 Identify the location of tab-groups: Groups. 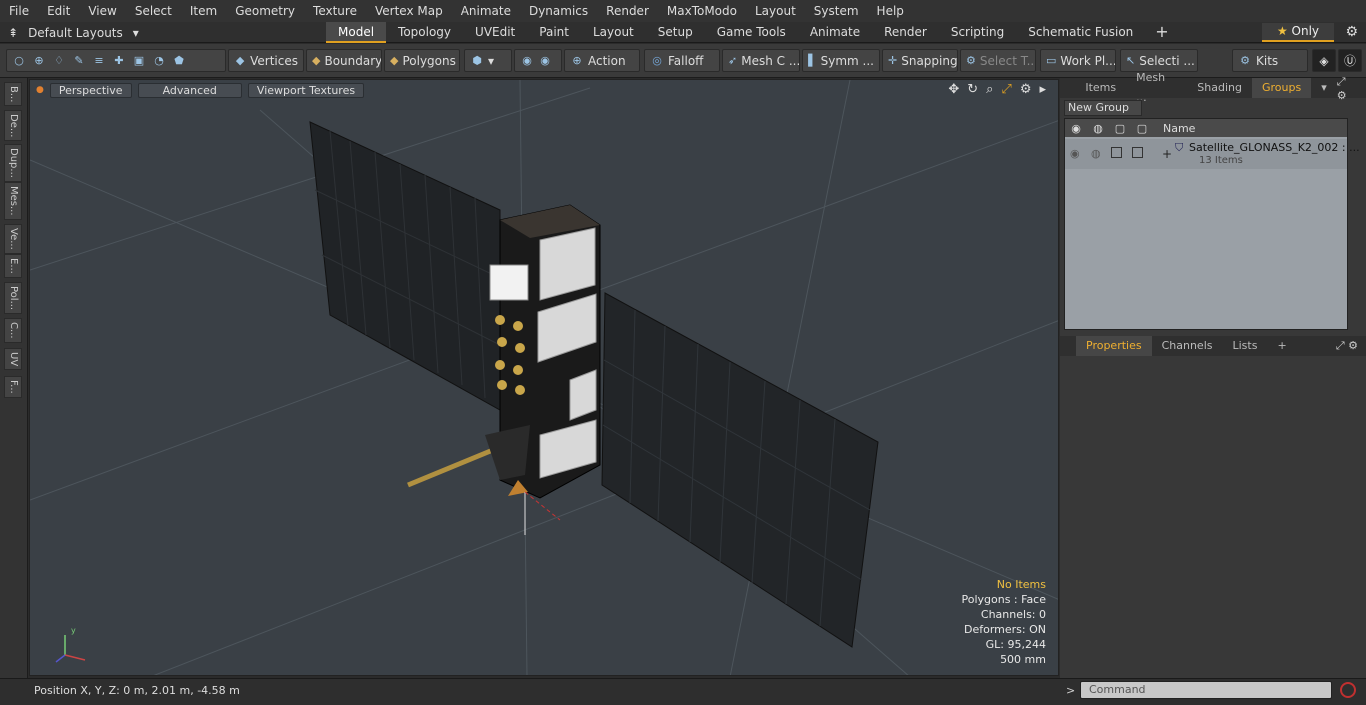
(1281, 88).